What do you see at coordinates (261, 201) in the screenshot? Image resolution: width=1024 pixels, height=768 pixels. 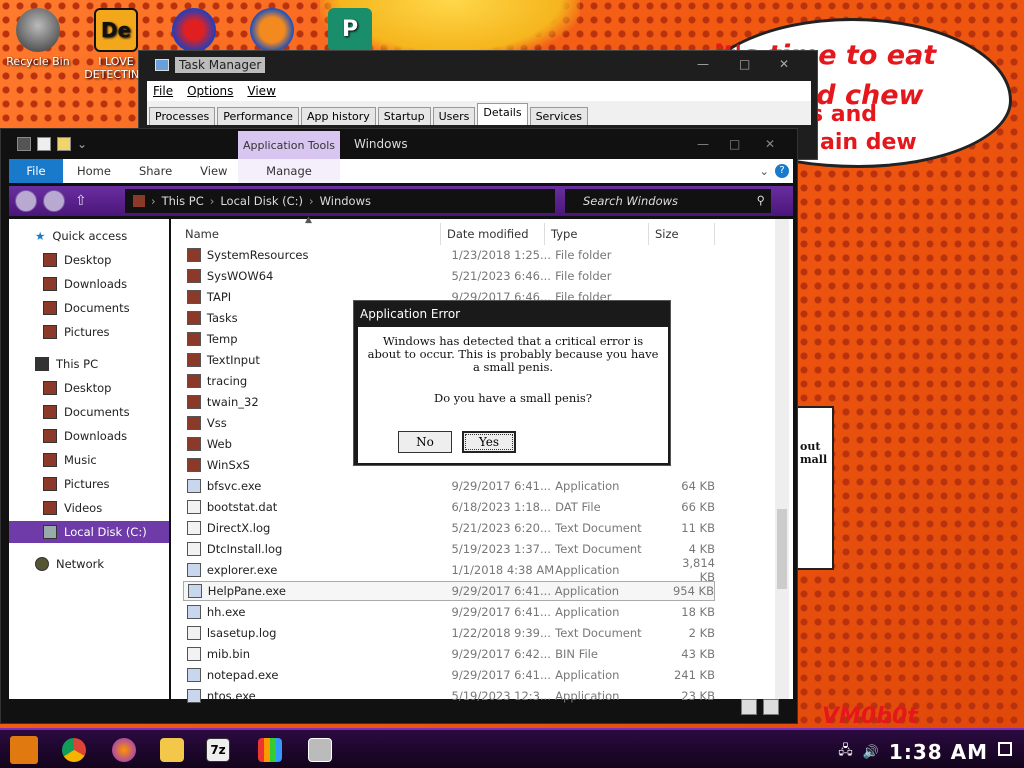 I see `breadcrumb-local-disk: Local Disk (C:)` at bounding box center [261, 201].